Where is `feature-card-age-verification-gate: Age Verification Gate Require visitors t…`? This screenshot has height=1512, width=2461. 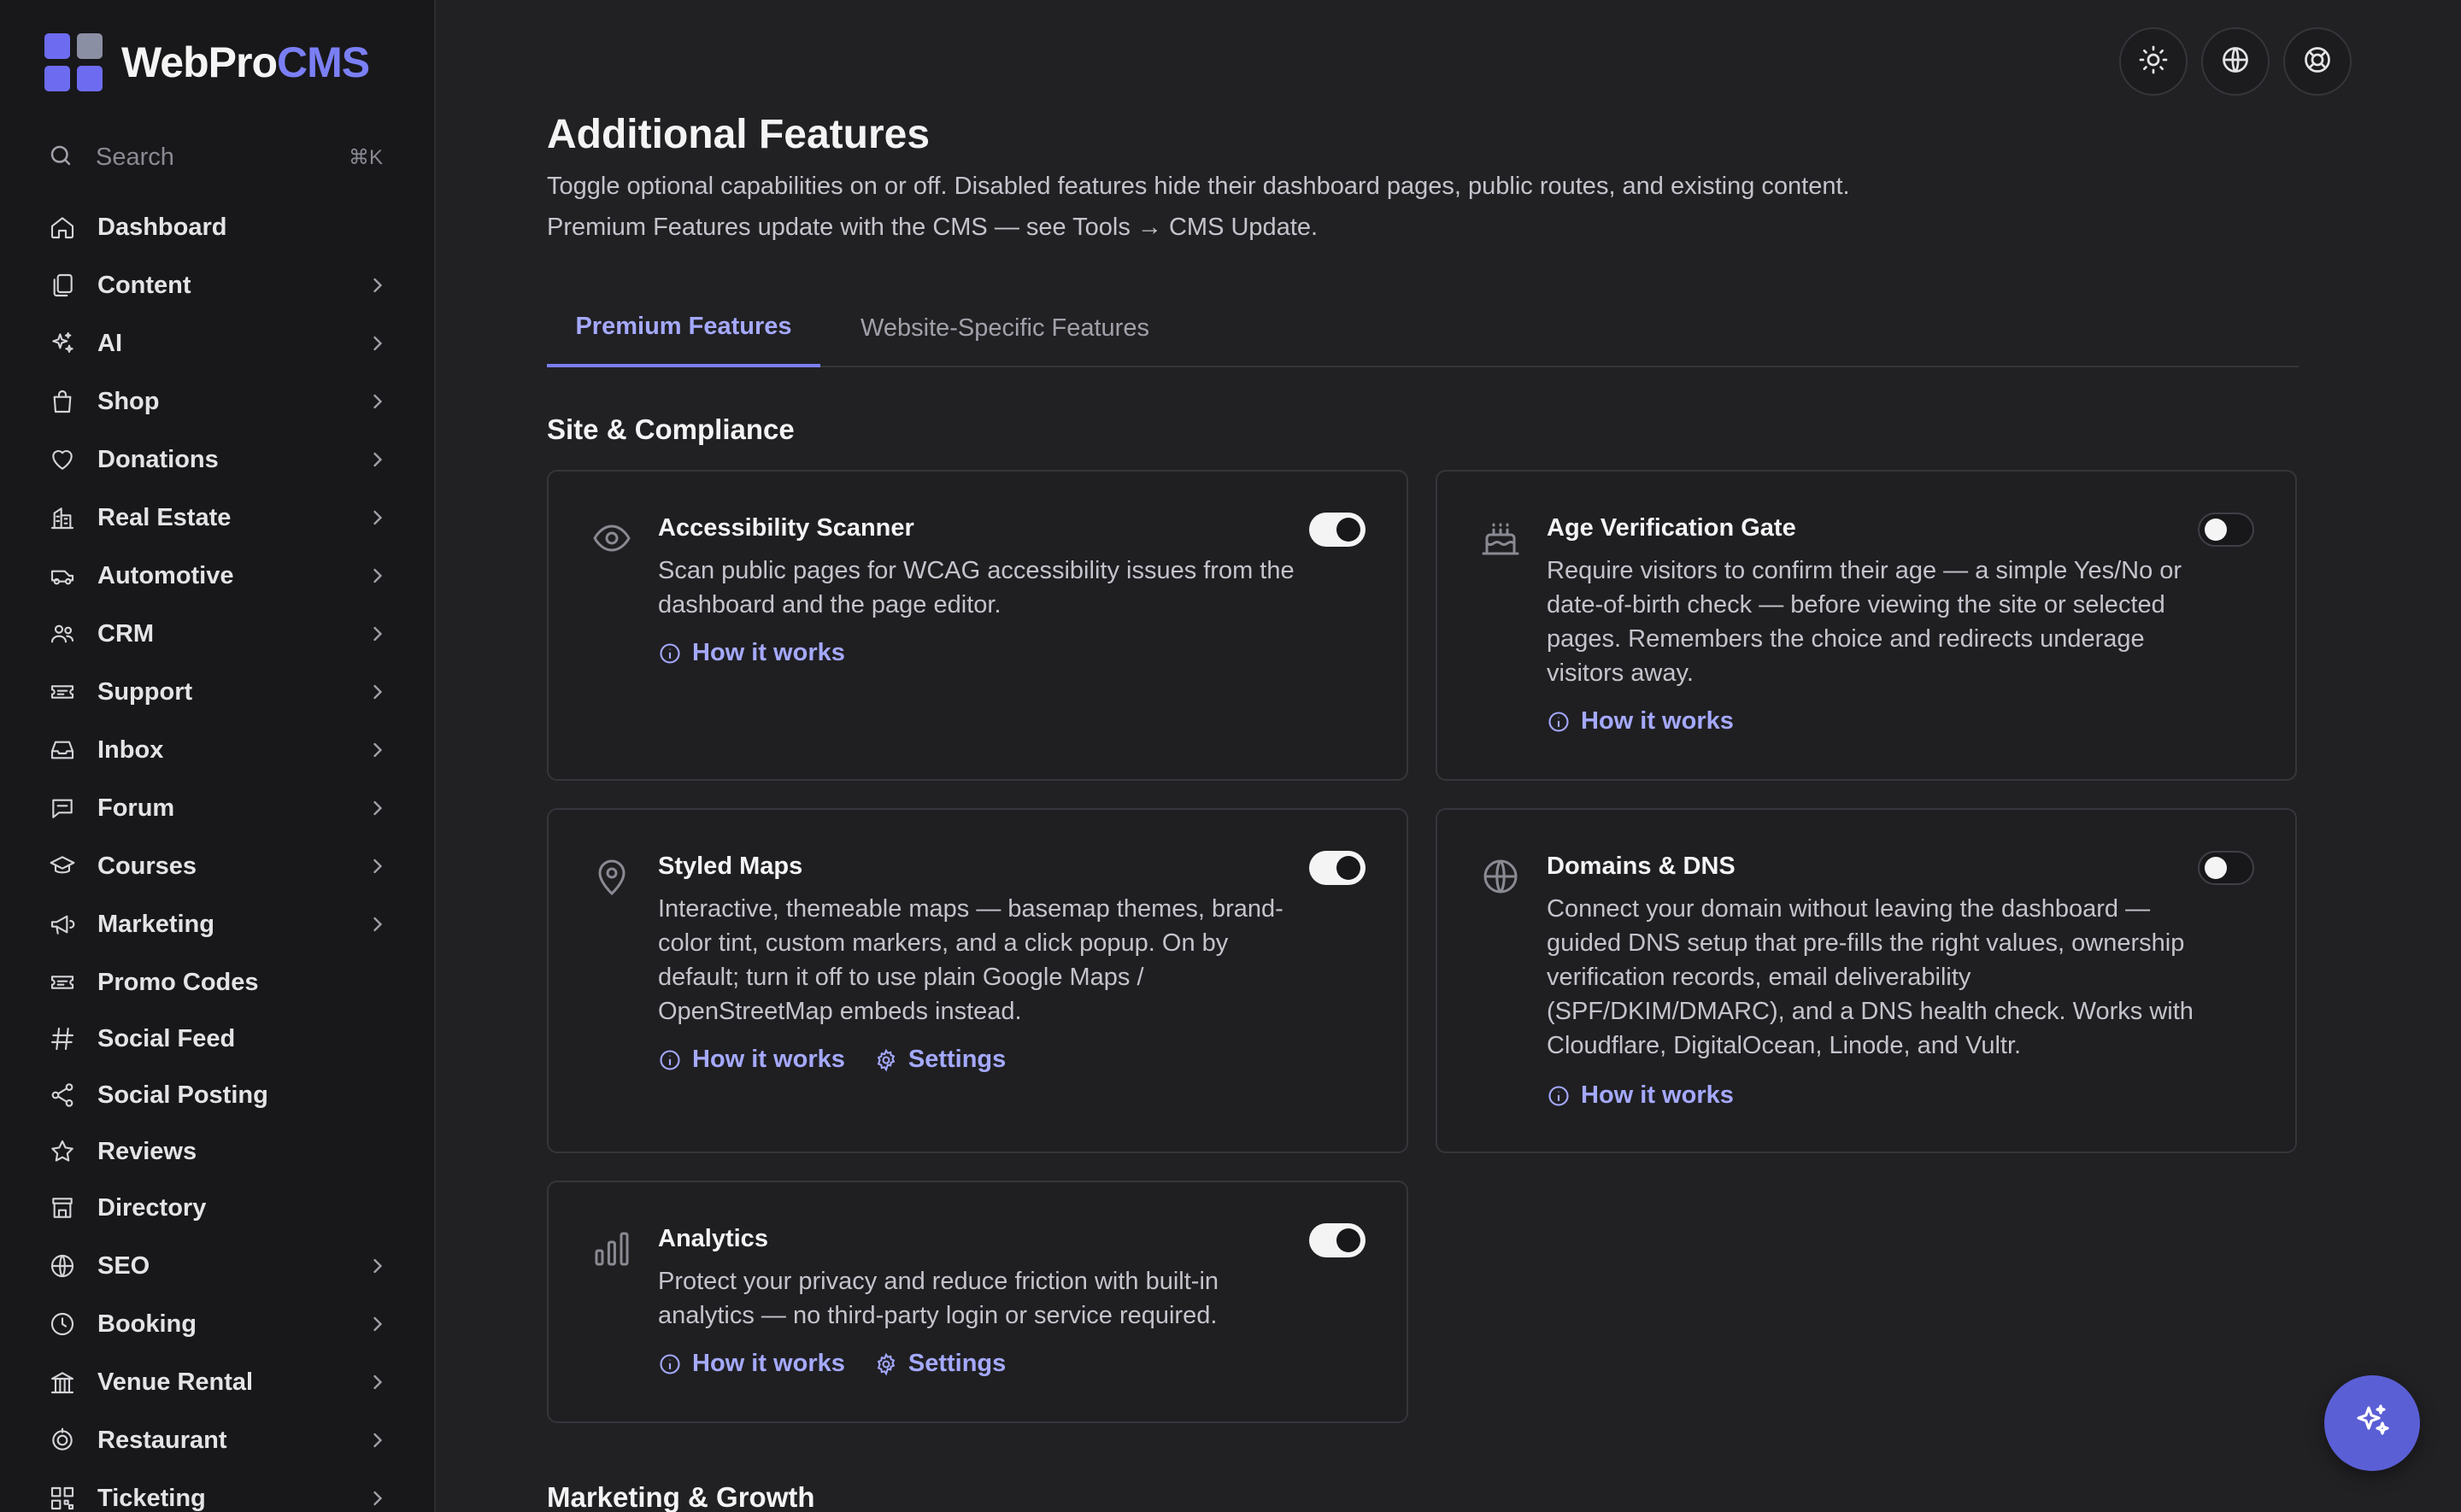 feature-card-age-verification-gate: Age Verification Gate Require visitors t… is located at coordinates (1866, 625).